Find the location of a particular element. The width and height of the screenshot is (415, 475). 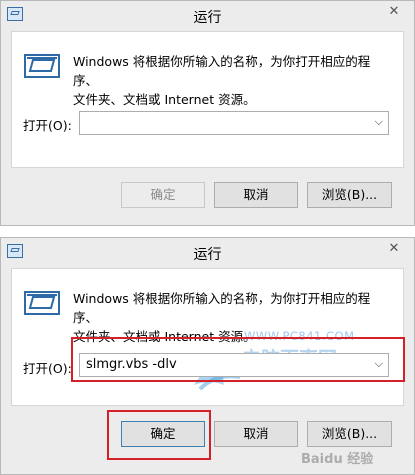

open-combobox: ⌵ is located at coordinates (234, 123).